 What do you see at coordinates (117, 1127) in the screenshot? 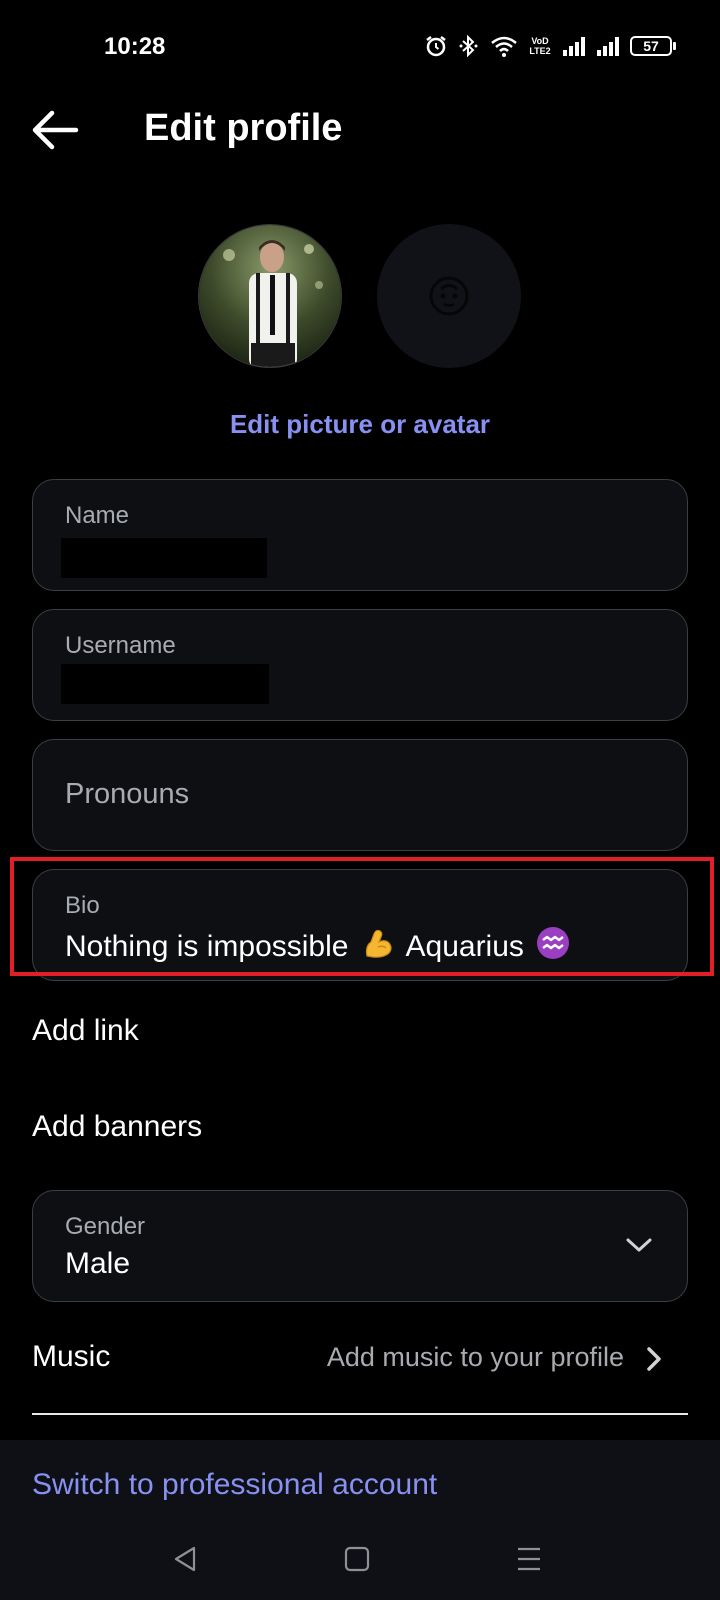
I see `add-banners-button: Add banners` at bounding box center [117, 1127].